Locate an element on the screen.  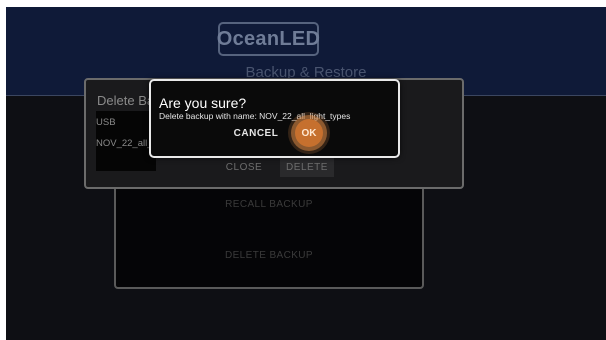
backup-item-usb: USB is located at coordinates (106, 122).